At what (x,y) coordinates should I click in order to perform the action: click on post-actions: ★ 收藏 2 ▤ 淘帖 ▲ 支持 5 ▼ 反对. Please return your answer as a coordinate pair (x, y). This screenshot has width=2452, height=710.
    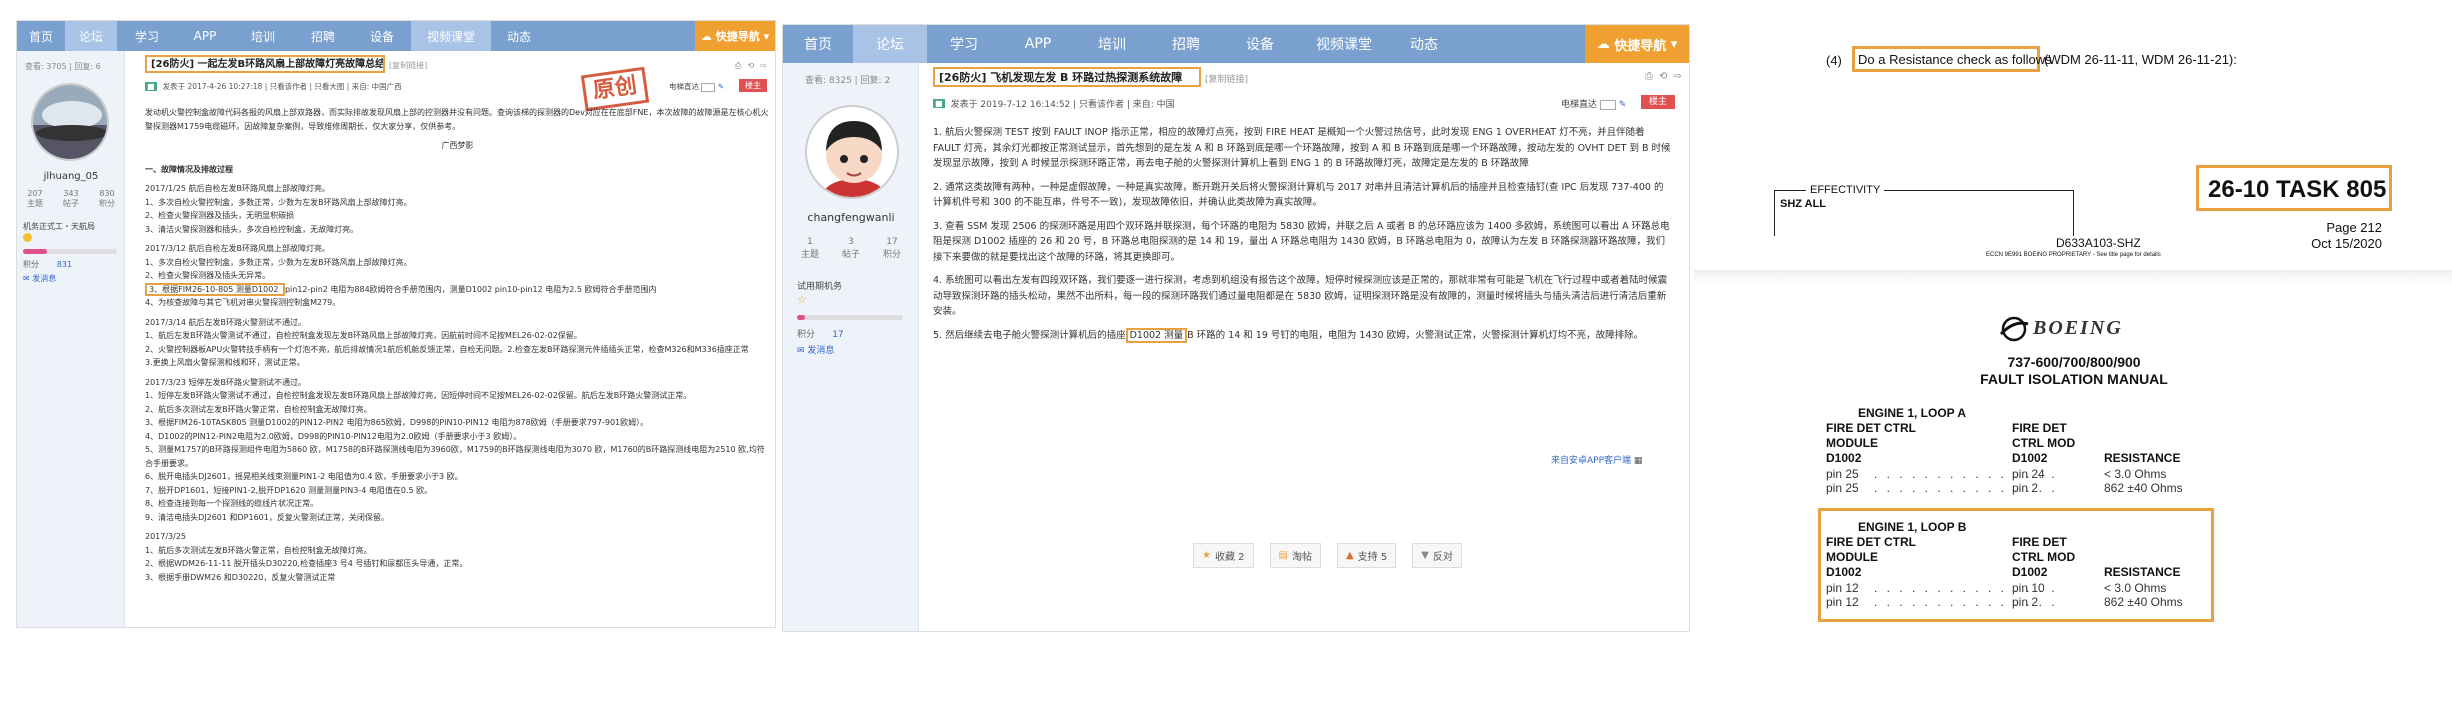
    Looking at the image, I should click on (1327, 555).